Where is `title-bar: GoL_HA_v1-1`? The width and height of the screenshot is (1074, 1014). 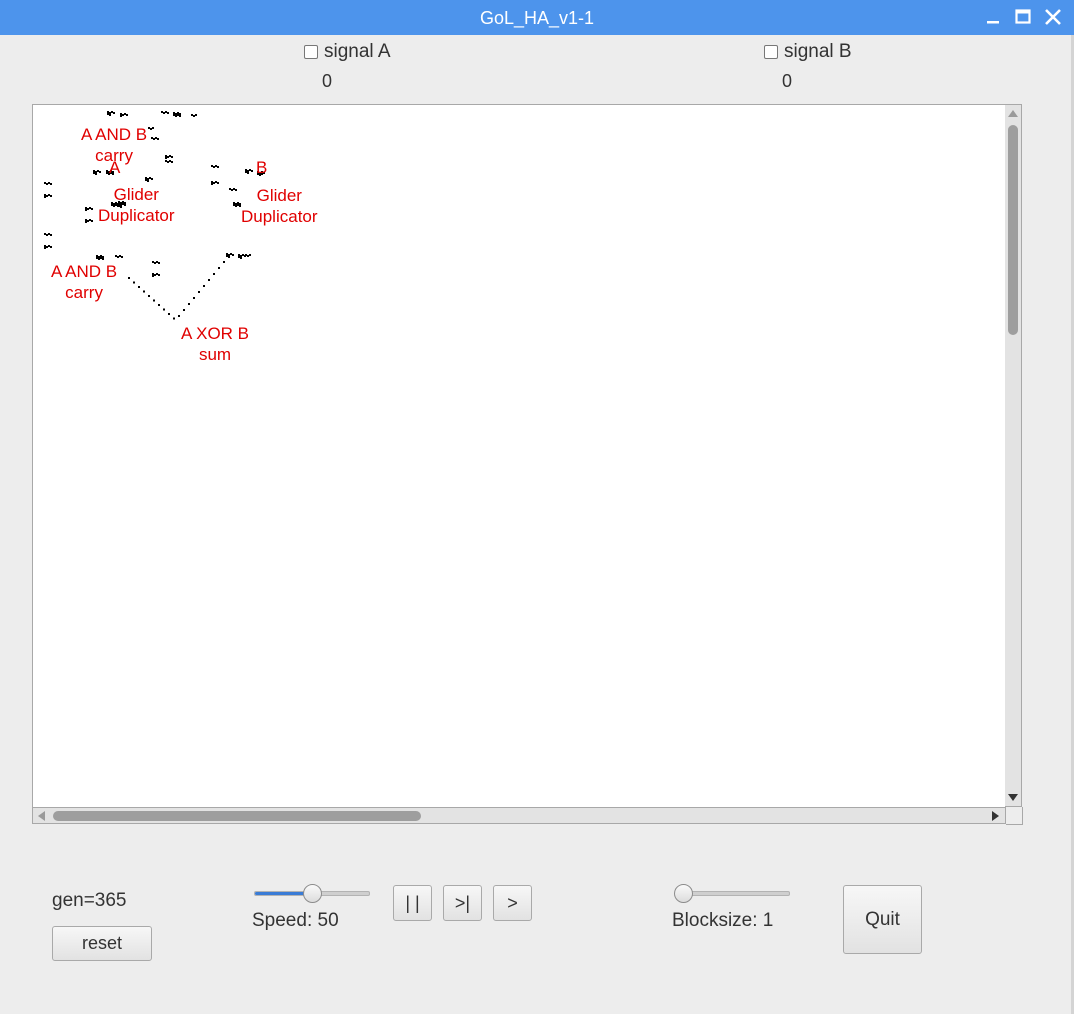
title-bar: GoL_HA_v1-1 is located at coordinates (537, 17).